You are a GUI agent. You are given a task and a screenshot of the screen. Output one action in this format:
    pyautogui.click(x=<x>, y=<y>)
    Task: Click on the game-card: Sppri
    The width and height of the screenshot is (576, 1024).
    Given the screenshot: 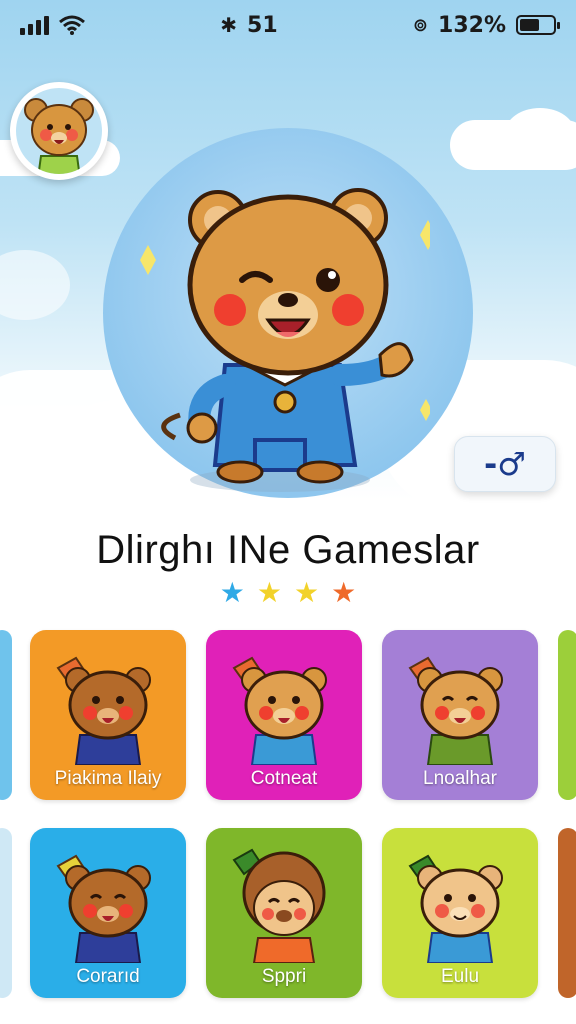 What is the action you would take?
    pyautogui.click(x=284, y=913)
    